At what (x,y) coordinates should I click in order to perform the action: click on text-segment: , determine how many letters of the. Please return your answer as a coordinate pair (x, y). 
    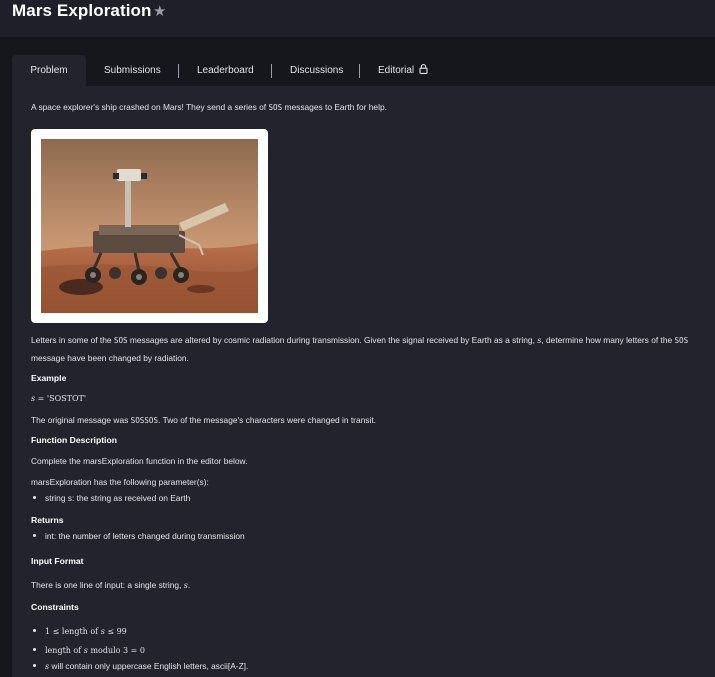
    Looking at the image, I should click on (608, 340).